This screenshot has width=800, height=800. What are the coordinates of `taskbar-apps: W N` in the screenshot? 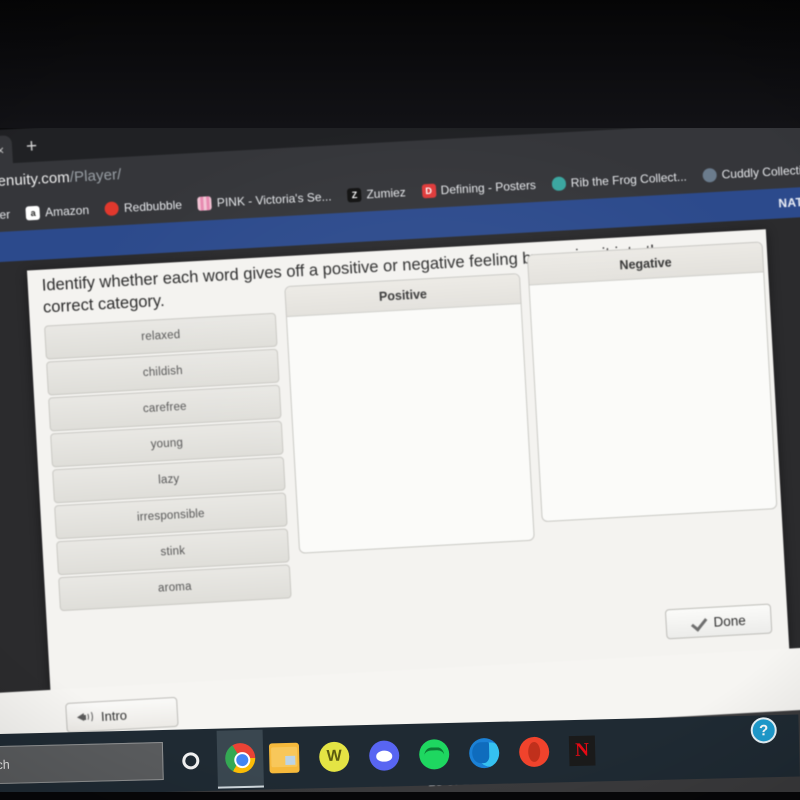 It's located at (432, 754).